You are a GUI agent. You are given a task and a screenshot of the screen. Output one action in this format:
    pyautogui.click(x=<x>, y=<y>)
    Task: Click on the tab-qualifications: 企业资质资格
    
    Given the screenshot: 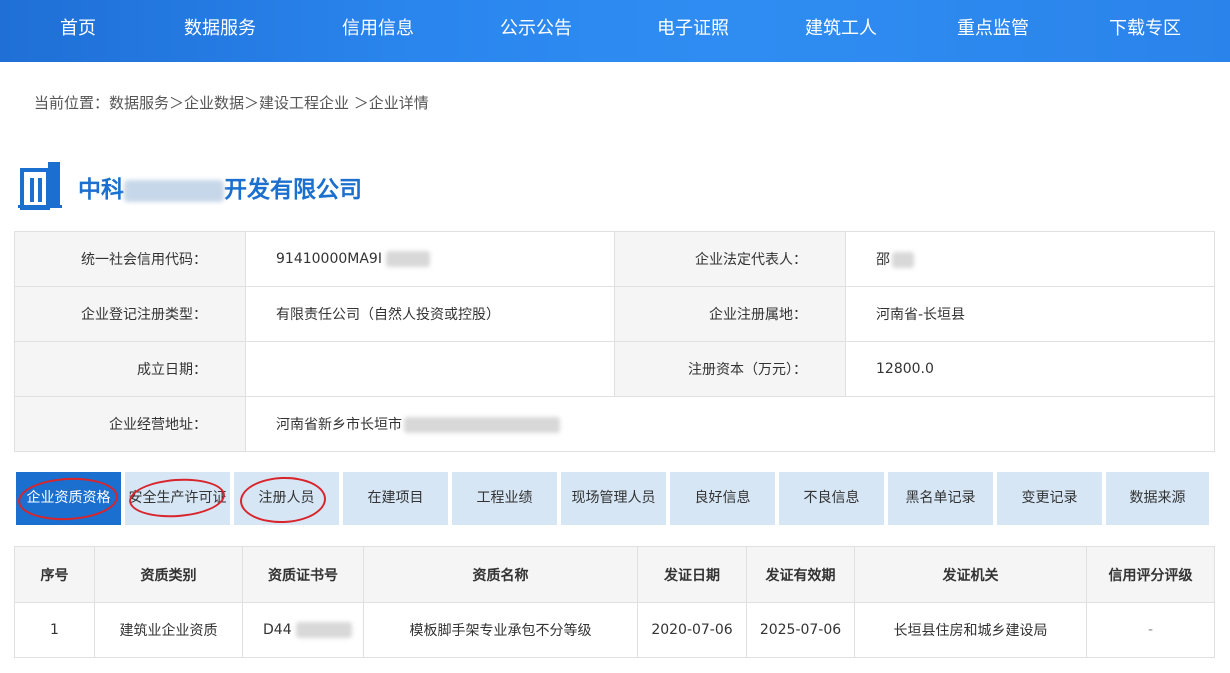 What is the action you would take?
    pyautogui.click(x=68, y=498)
    